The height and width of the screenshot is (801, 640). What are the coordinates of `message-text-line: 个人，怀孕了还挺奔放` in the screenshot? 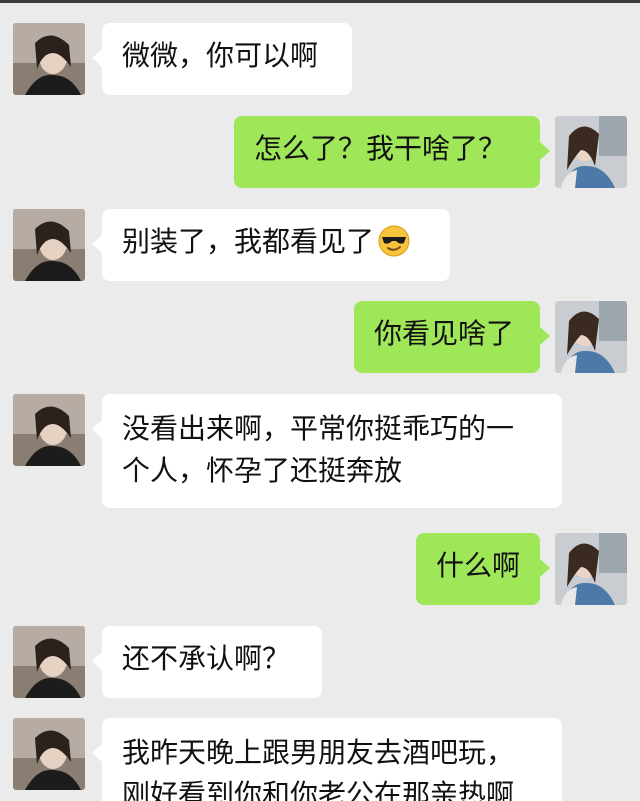 It's located at (262, 470).